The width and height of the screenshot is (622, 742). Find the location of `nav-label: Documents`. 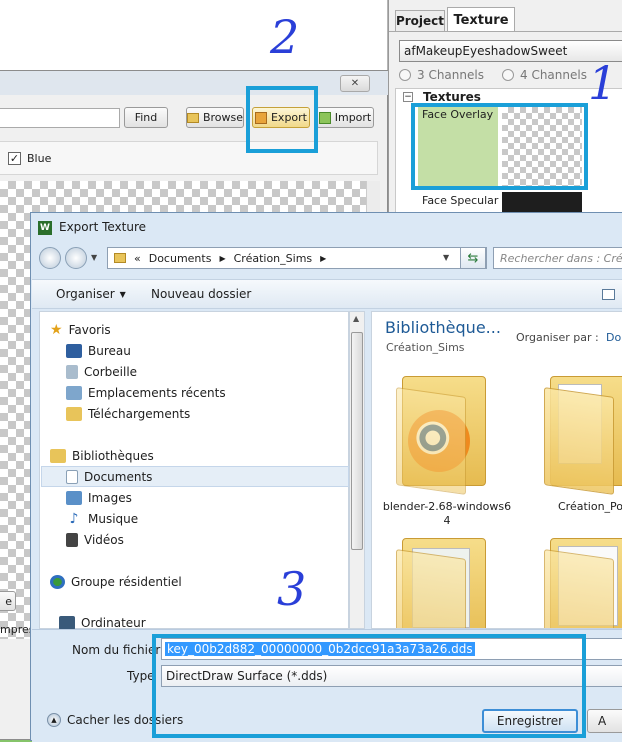

nav-label: Documents is located at coordinates (118, 477).